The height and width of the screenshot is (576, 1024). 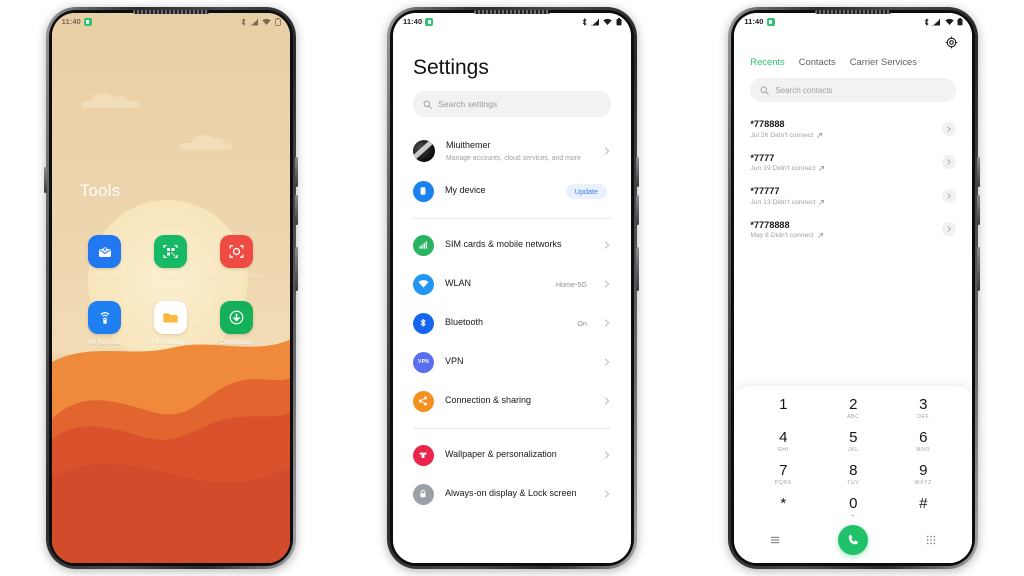 What do you see at coordinates (883, 61) in the screenshot?
I see `tab-carrier-services: Carrier Services` at bounding box center [883, 61].